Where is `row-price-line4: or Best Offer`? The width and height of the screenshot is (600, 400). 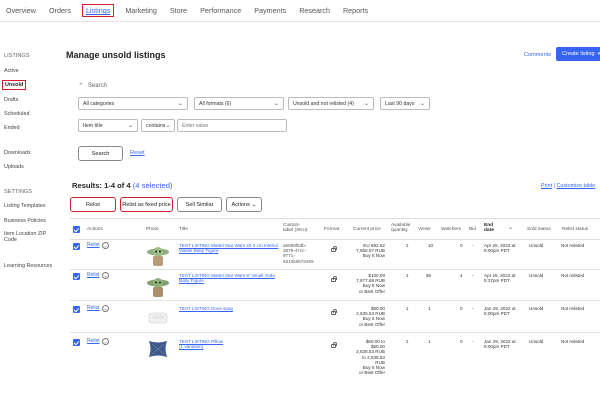
row-price-line4: or Best Offer is located at coordinates (372, 324).